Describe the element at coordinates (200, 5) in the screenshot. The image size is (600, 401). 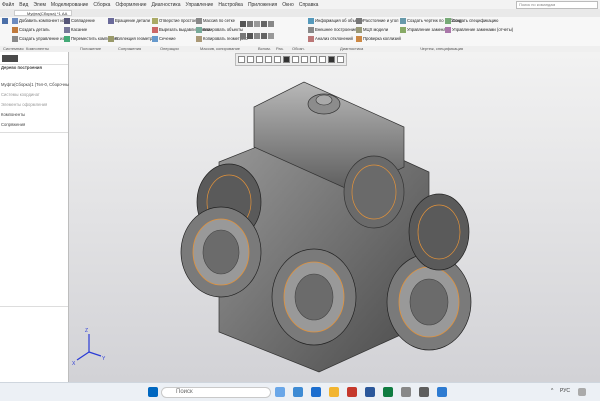
I see `menu-management: Управление` at that location.